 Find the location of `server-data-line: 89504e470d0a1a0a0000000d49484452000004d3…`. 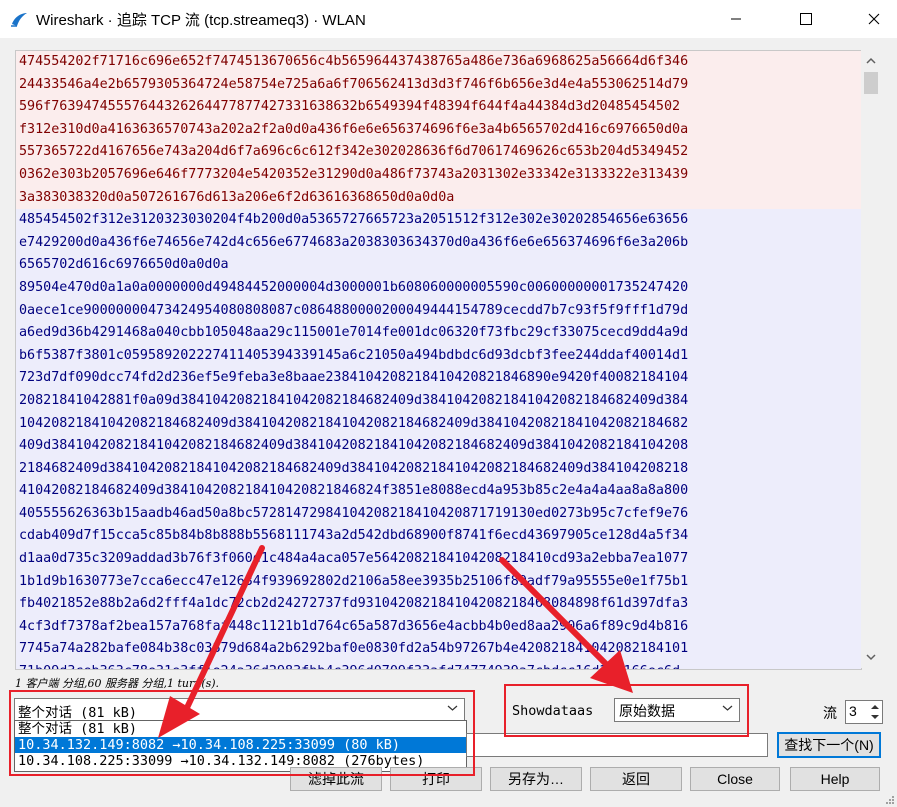

server-data-line: 89504e470d0a1a0a0000000d49484452000004d3… is located at coordinates (438, 288).